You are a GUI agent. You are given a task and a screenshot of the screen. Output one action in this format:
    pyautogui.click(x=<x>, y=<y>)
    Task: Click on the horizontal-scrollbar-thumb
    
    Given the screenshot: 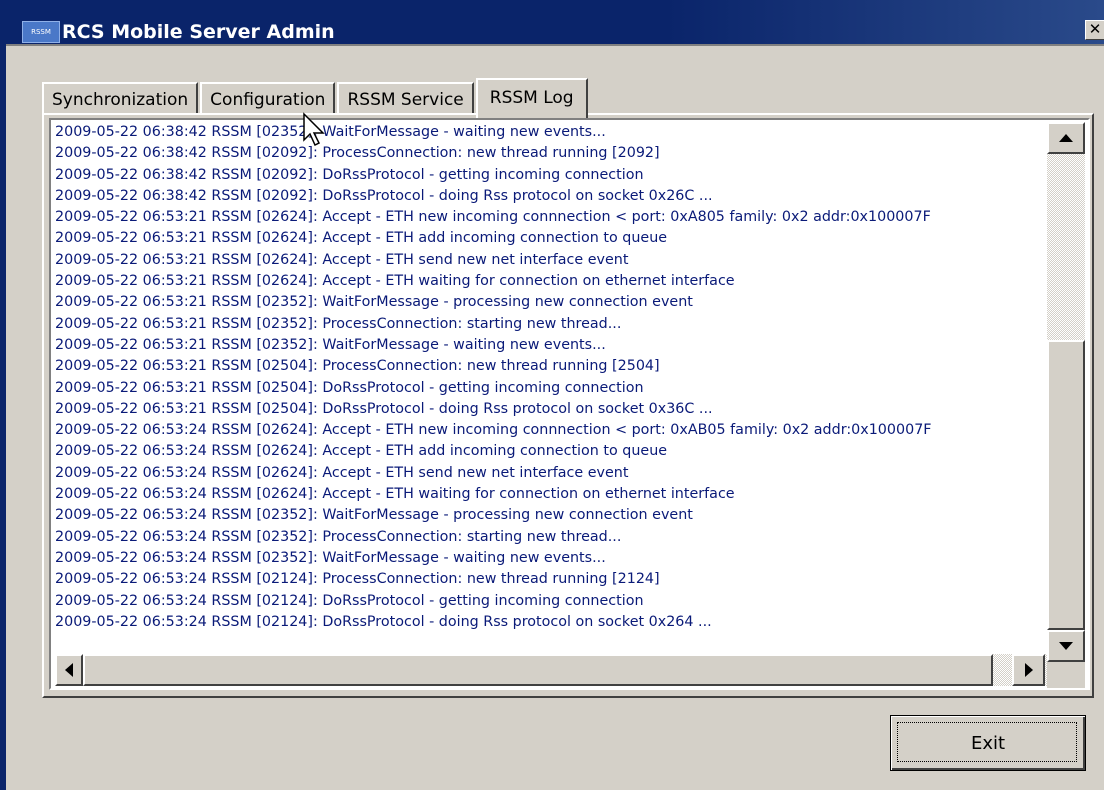 What is the action you would take?
    pyautogui.click(x=538, y=670)
    